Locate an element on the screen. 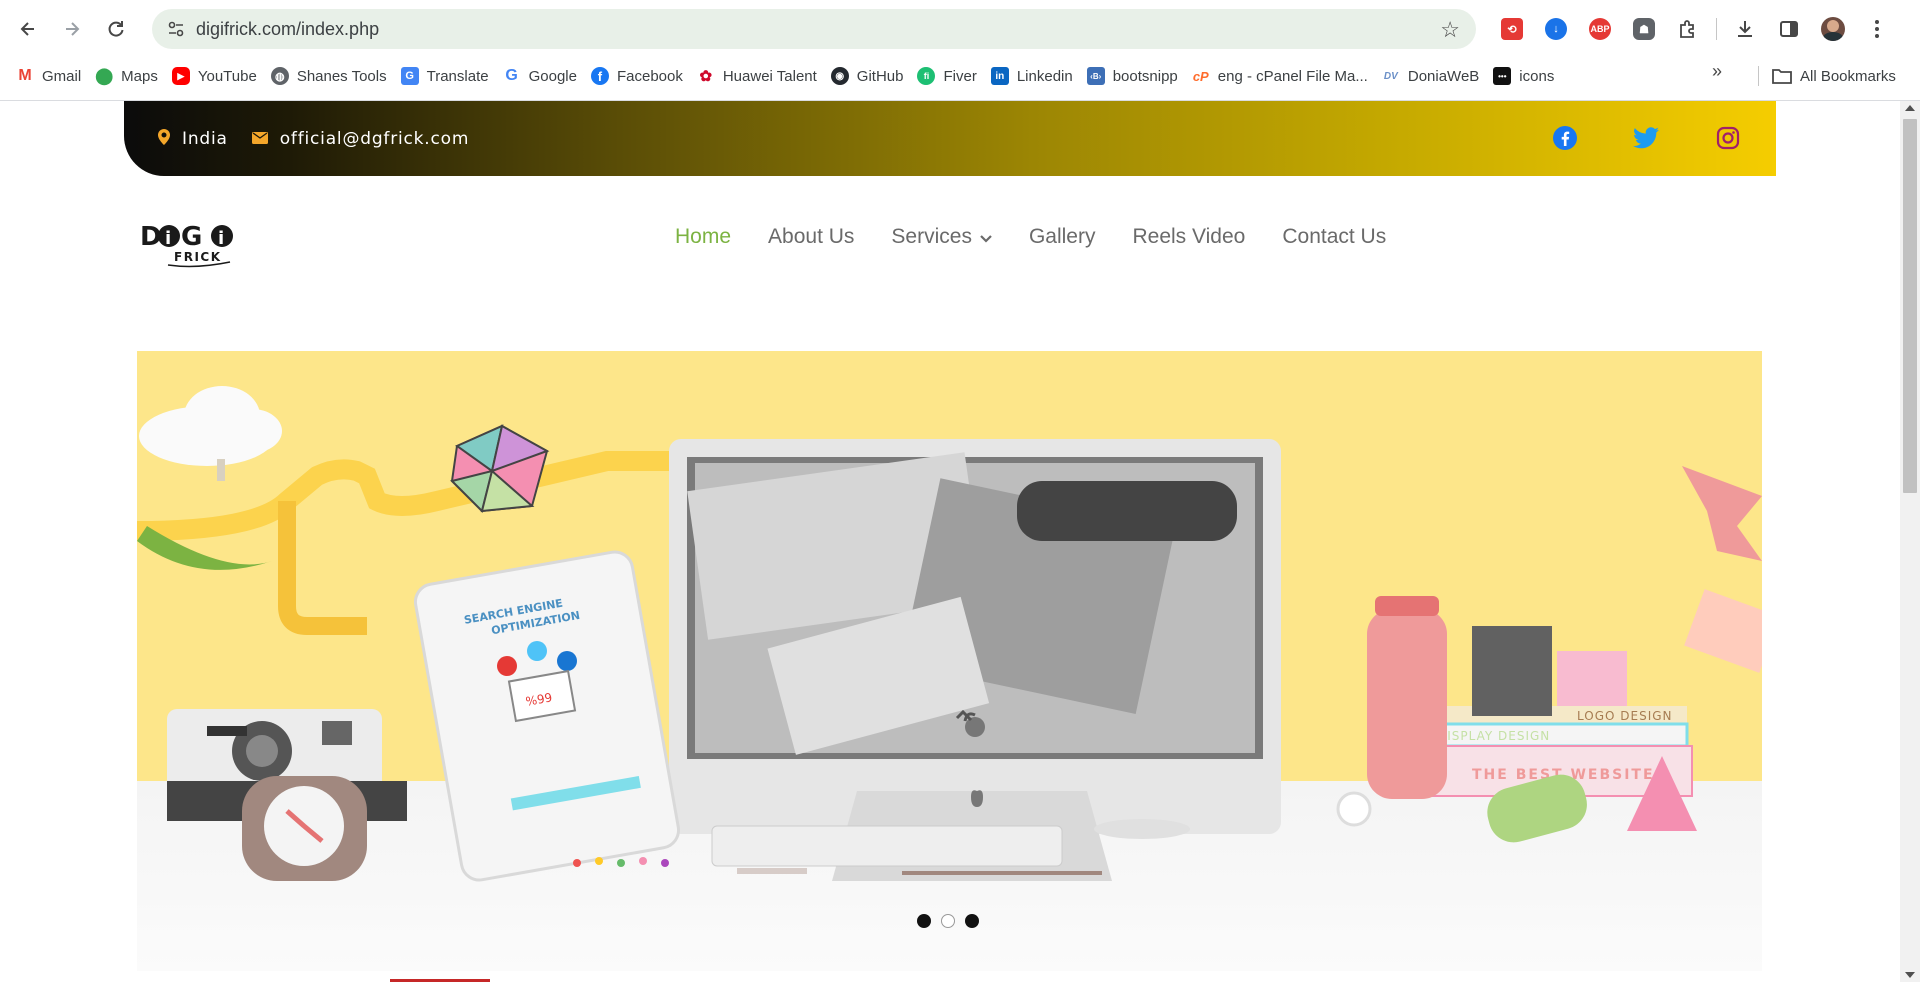  scroll-down-arrow-icon is located at coordinates (1910, 975).